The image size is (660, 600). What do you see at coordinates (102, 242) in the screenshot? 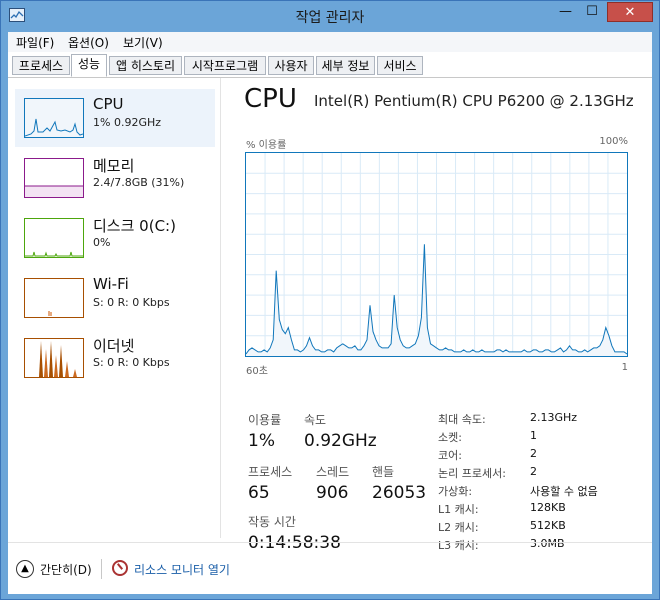
I see `sidebar-item-detail: 0%` at bounding box center [102, 242].